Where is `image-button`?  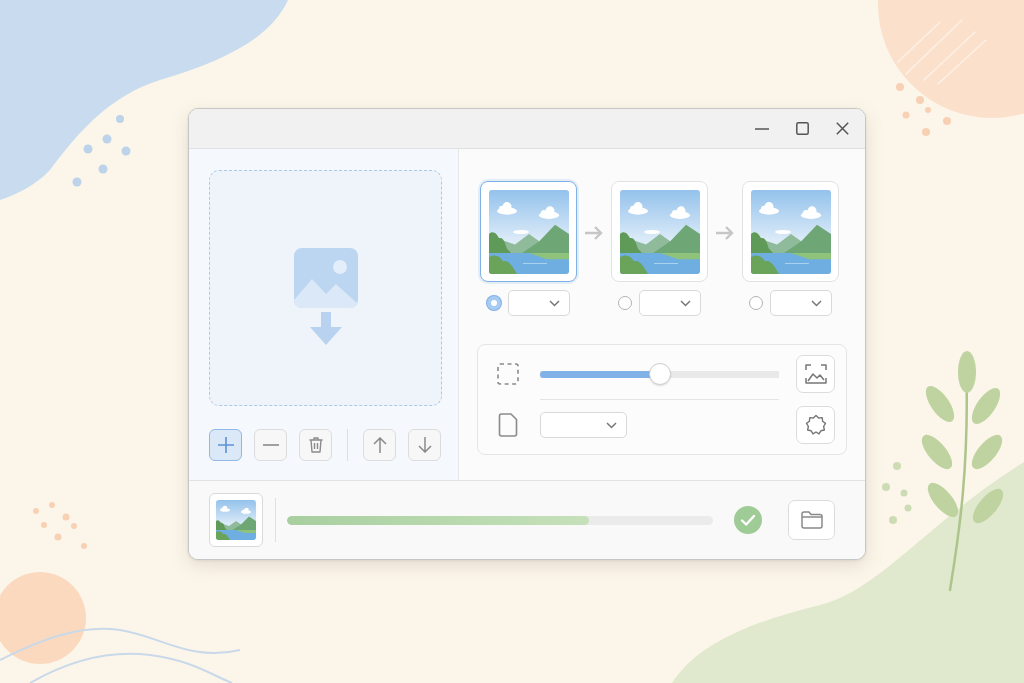
image-button is located at coordinates (815, 374).